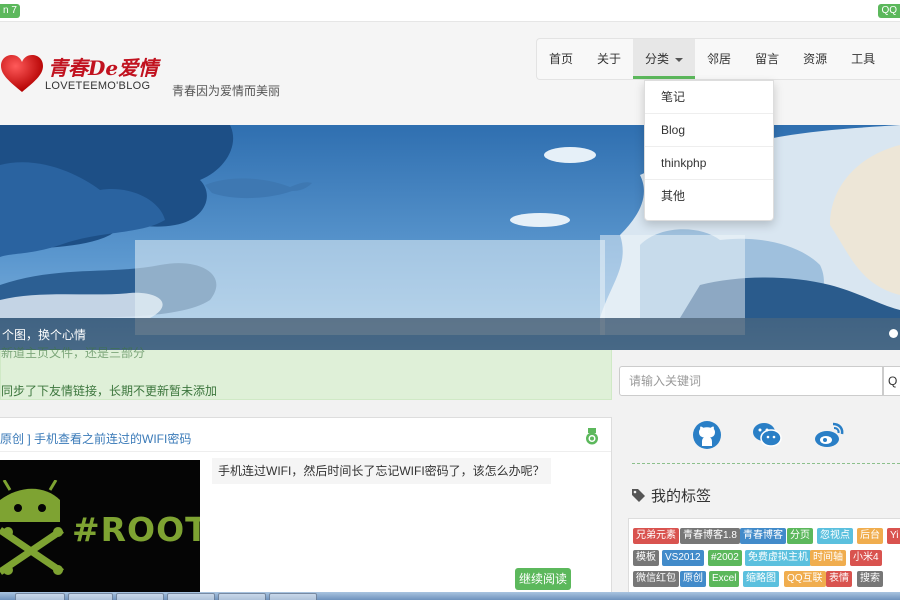  I want to click on article-header: 原创 ] 手机查看之前连过的WIFI密码, so click(305, 435).